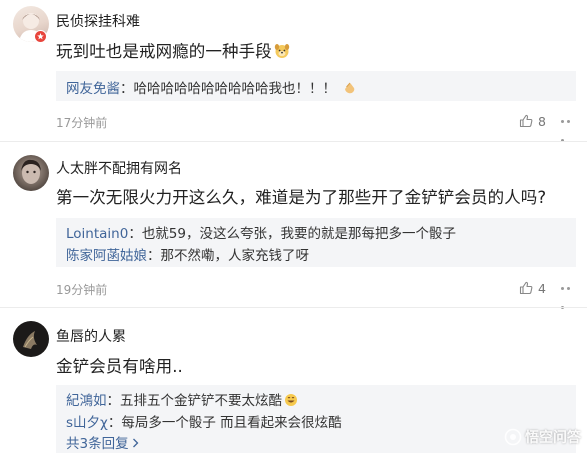  I want to click on comment-timestamp: 19分钟前, so click(82, 290).